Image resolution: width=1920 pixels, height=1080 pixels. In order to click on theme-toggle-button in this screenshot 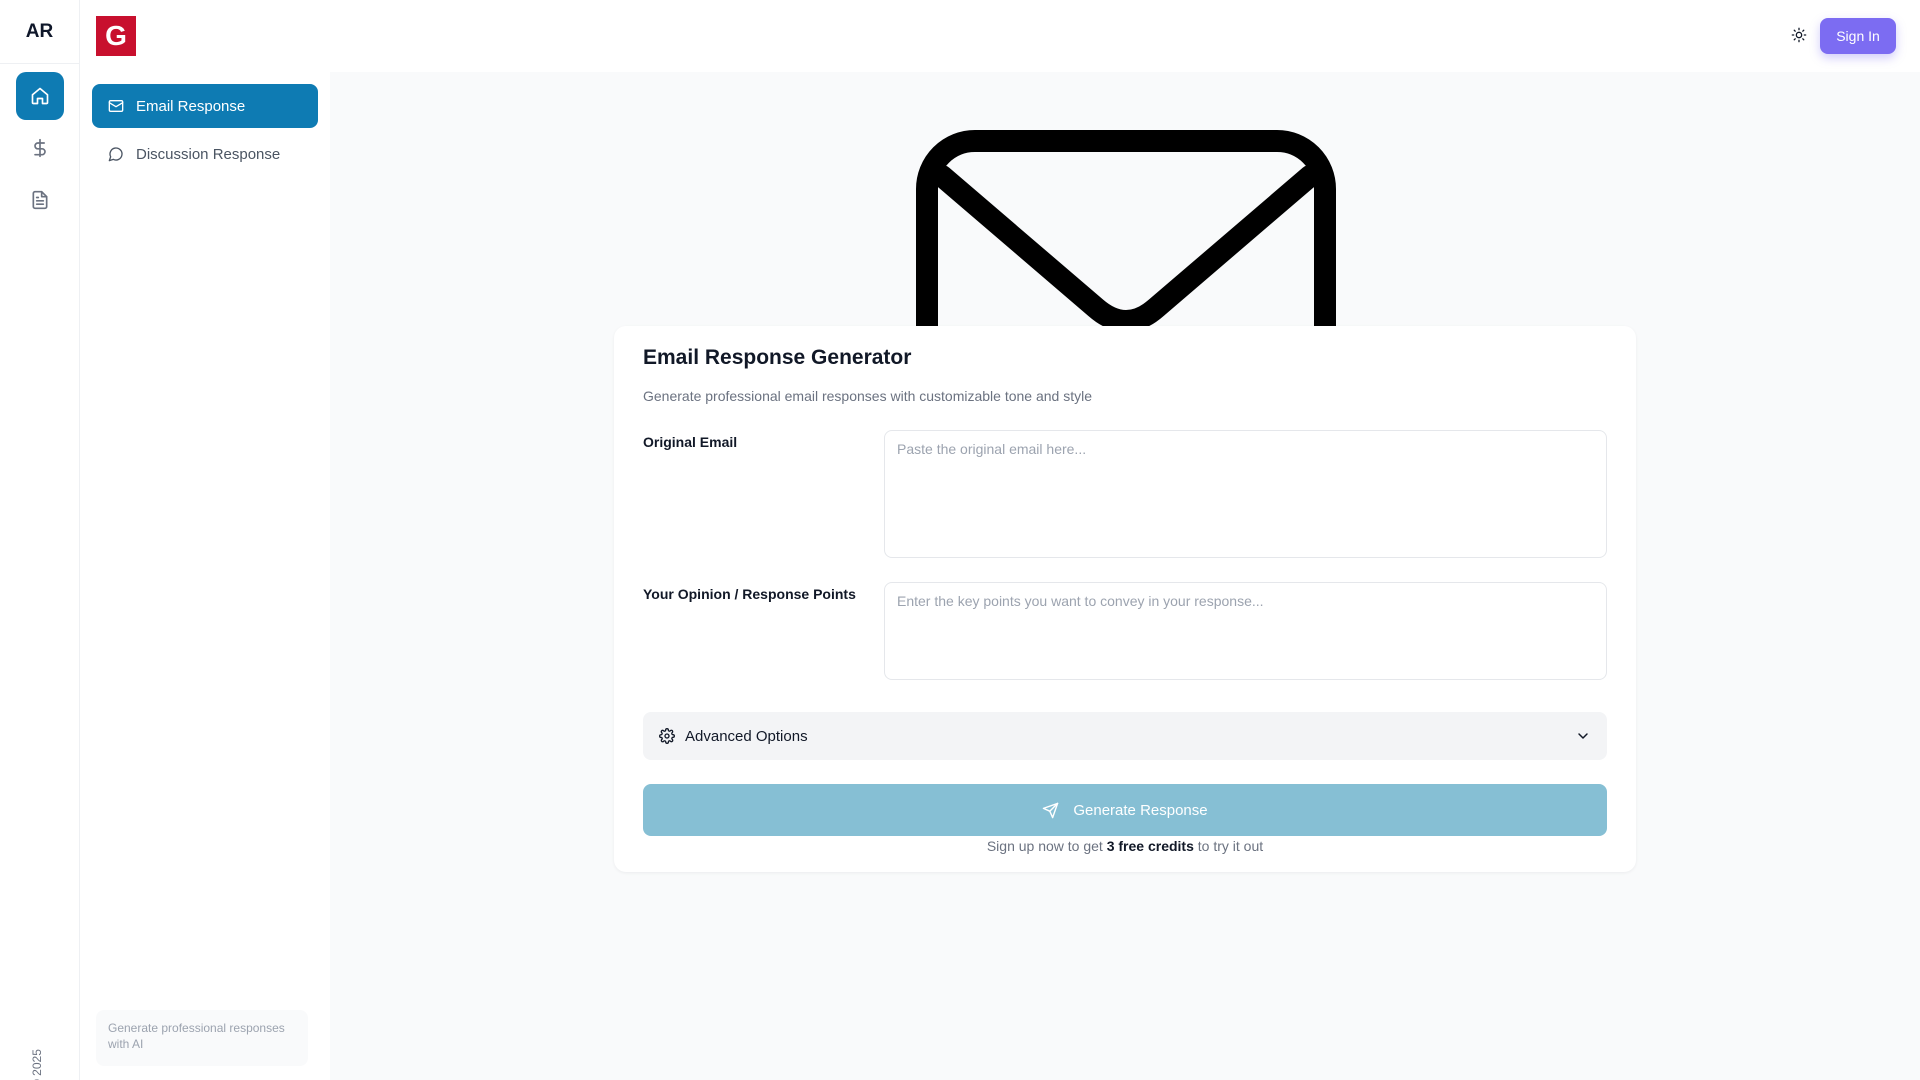, I will do `click(1799, 35)`.